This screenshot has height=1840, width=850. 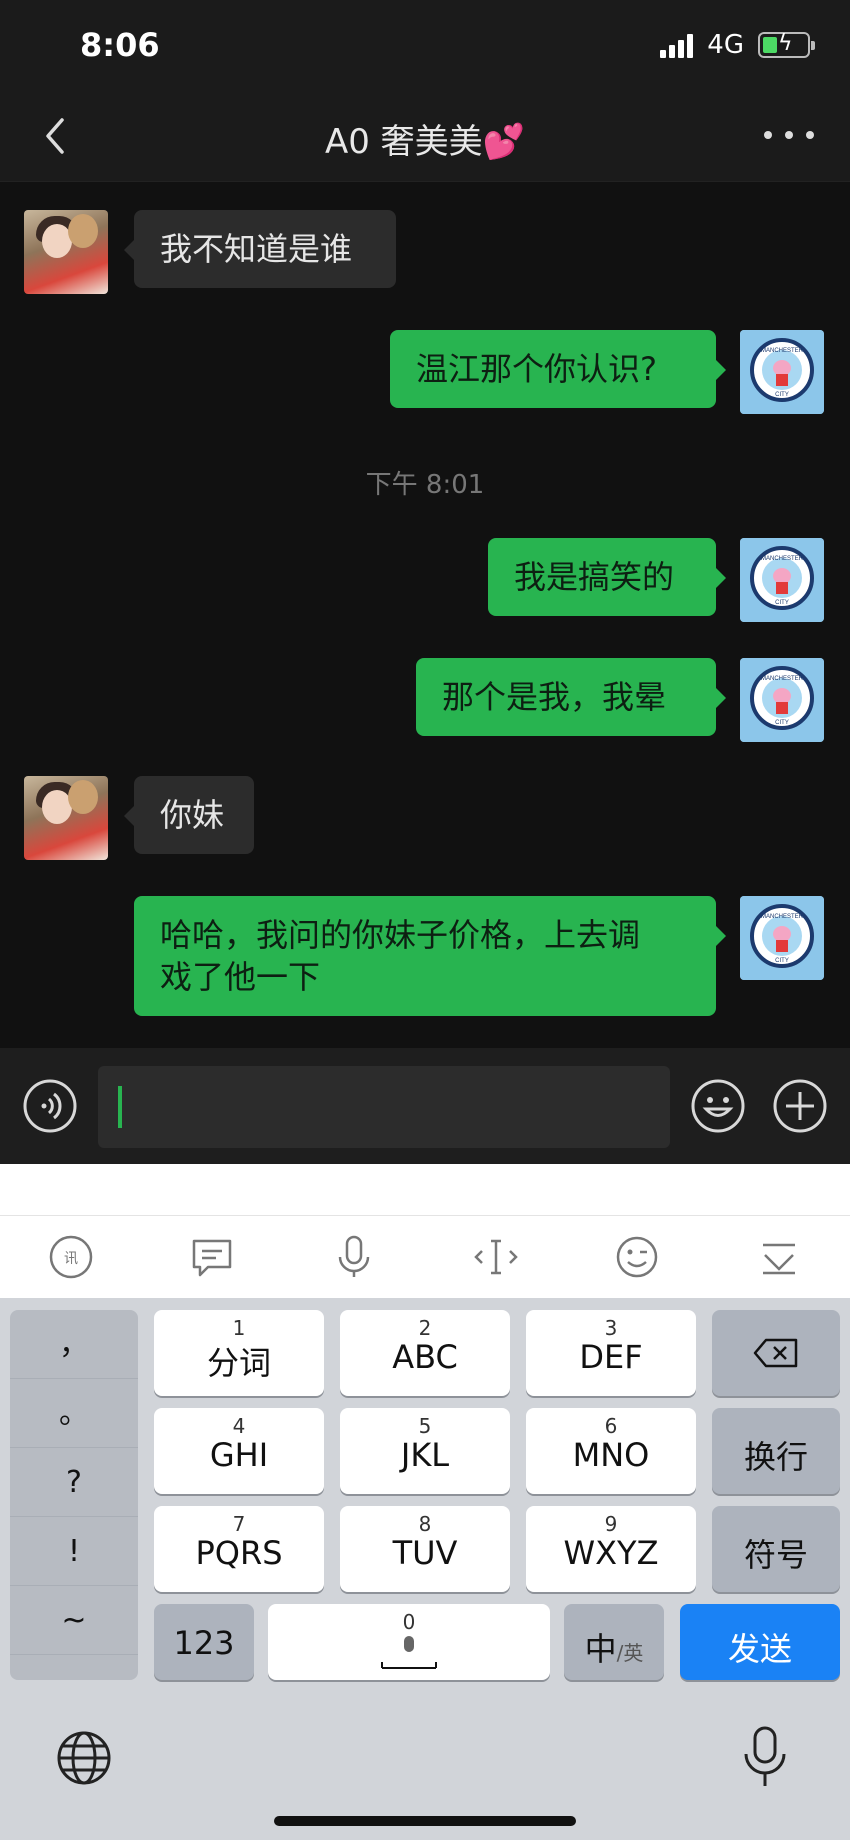 What do you see at coordinates (425, 1257) in the screenshot?
I see `keyboard-toolbar: 讯` at bounding box center [425, 1257].